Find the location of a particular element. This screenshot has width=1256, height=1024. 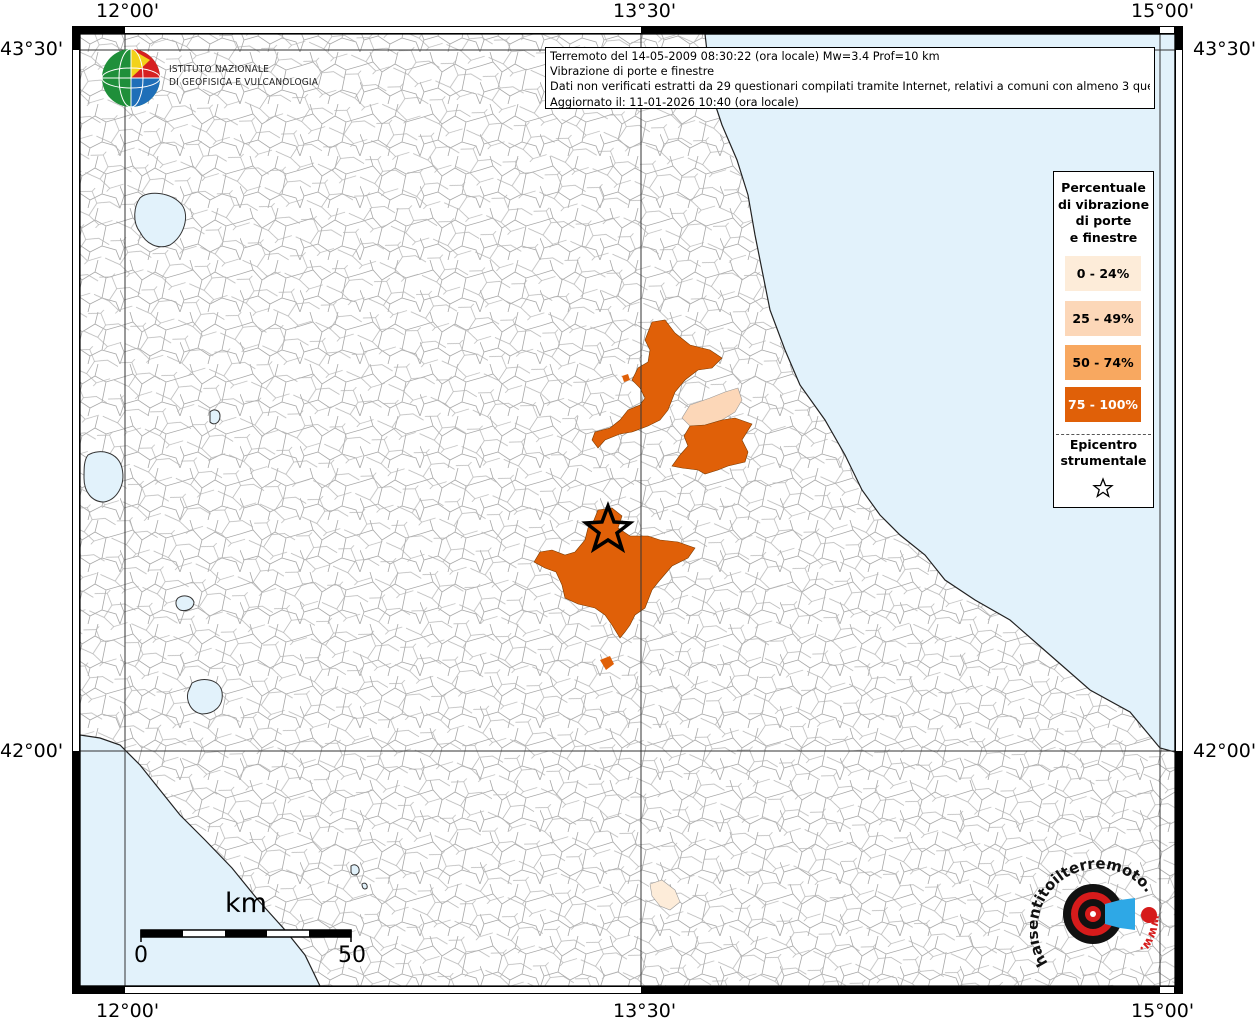

ingv-logo-globe-icon is located at coordinates (131, 78).